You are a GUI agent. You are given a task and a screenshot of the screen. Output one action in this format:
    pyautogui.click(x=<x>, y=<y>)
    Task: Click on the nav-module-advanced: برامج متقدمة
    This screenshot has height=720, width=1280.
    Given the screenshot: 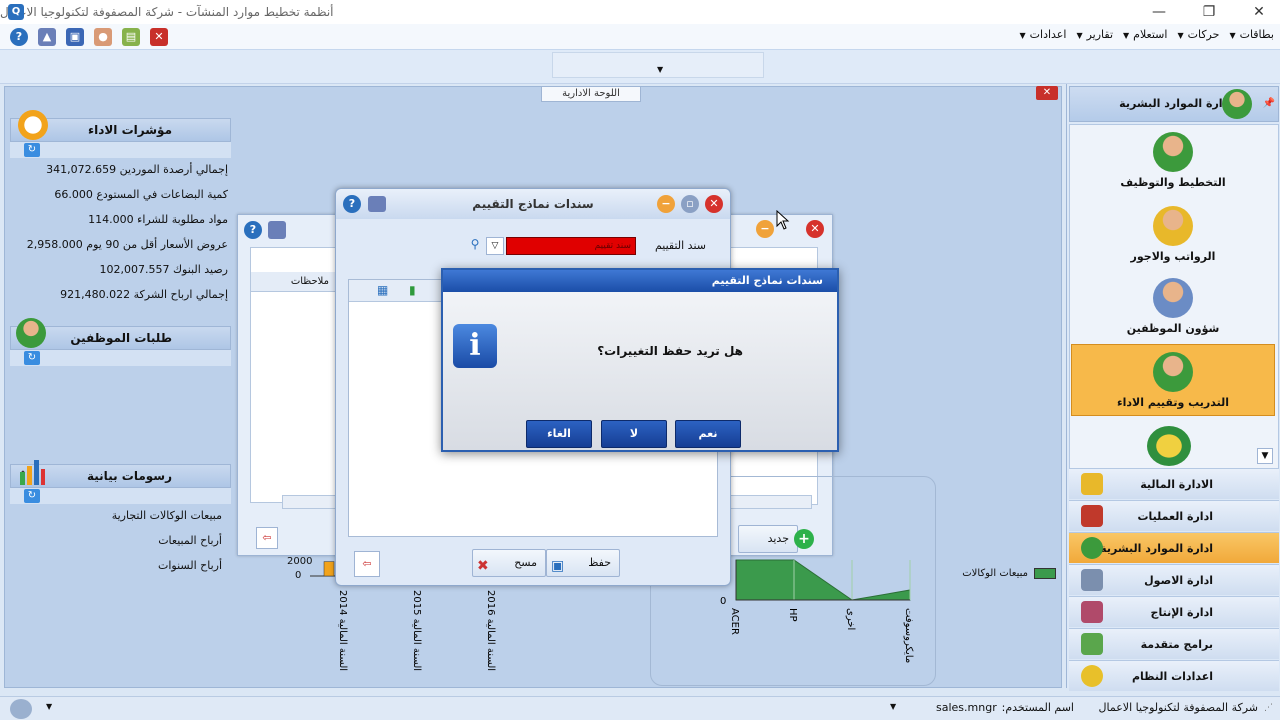 What is the action you would take?
    pyautogui.click(x=1174, y=643)
    